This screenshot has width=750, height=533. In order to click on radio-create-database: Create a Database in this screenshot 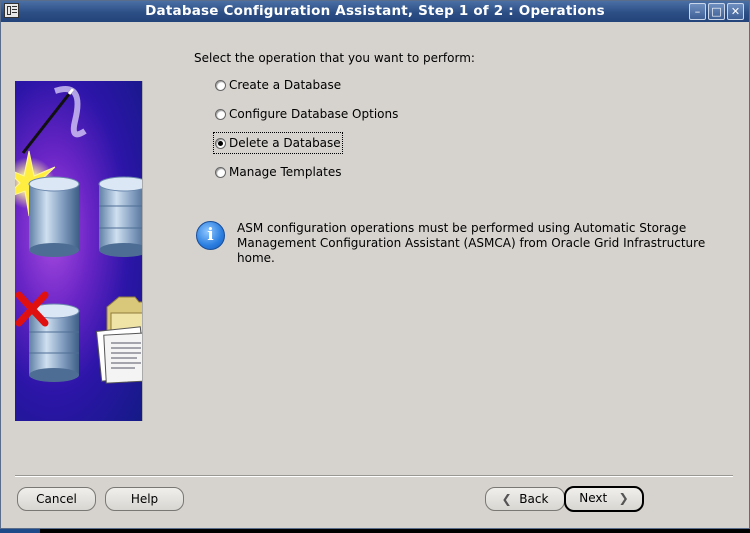, I will do `click(278, 85)`.